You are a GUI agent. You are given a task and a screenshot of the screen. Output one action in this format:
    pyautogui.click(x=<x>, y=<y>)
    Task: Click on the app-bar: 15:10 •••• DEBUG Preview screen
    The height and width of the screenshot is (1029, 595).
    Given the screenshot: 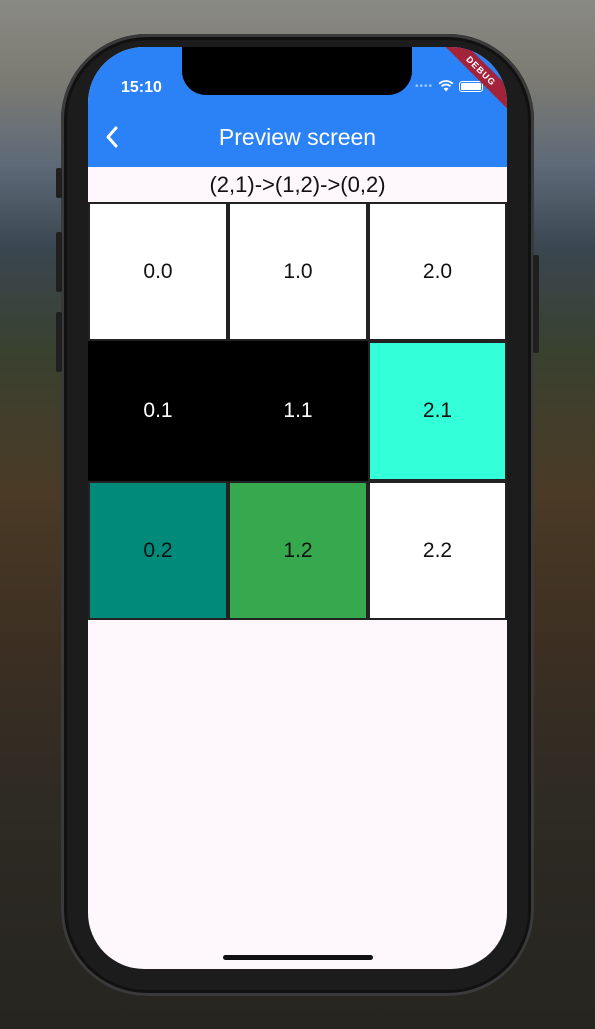 What is the action you would take?
    pyautogui.click(x=297, y=107)
    